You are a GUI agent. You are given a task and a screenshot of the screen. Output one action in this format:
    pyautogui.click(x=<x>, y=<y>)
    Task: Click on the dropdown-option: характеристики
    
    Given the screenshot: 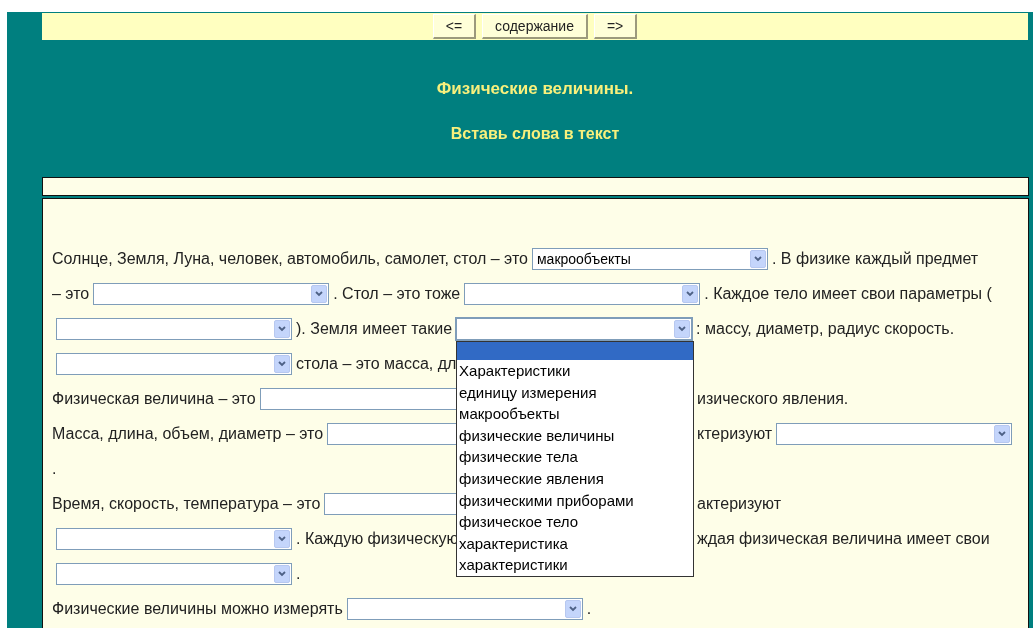 What is the action you would take?
    pyautogui.click(x=575, y=565)
    